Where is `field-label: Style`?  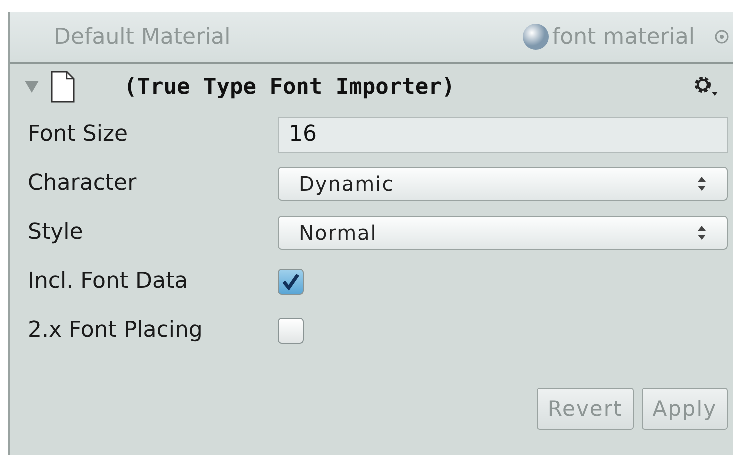
field-label: Style is located at coordinates (56, 232).